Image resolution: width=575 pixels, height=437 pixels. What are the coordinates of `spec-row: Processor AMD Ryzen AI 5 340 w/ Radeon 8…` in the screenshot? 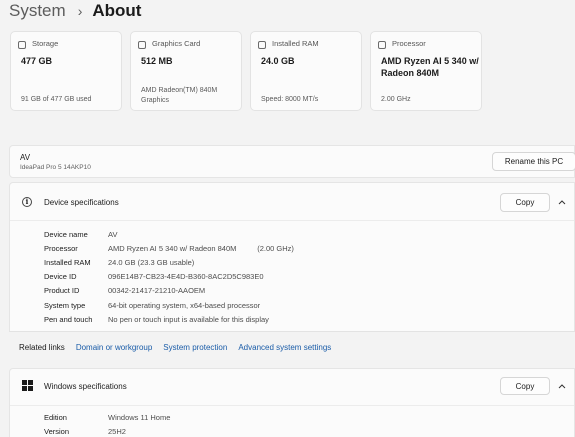 It's located at (169, 248).